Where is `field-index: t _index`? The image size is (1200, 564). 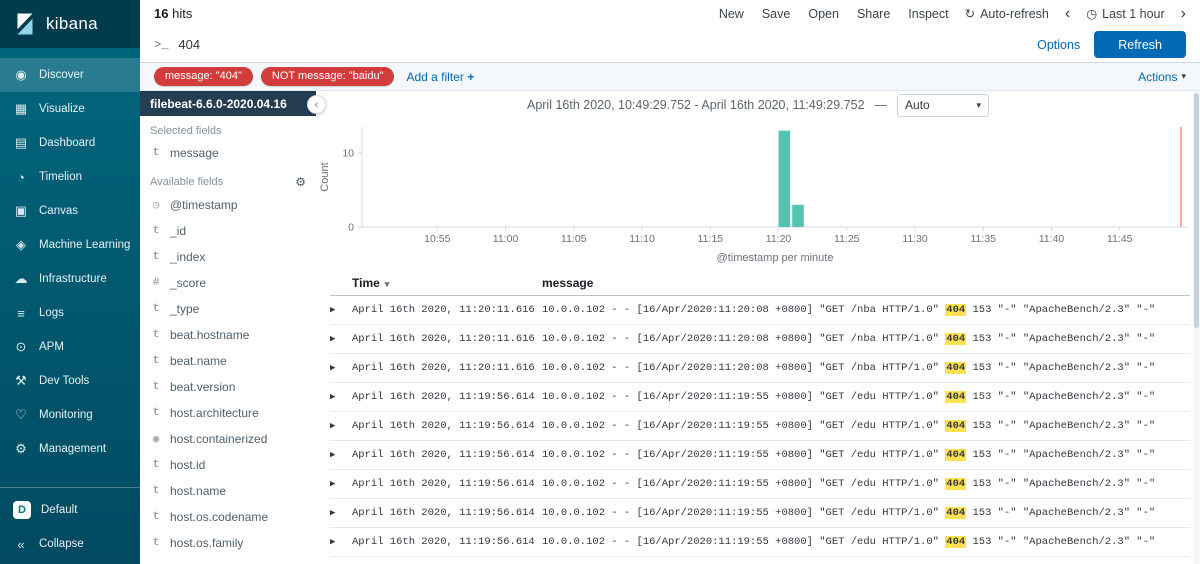
field-index: t _index is located at coordinates (228, 257).